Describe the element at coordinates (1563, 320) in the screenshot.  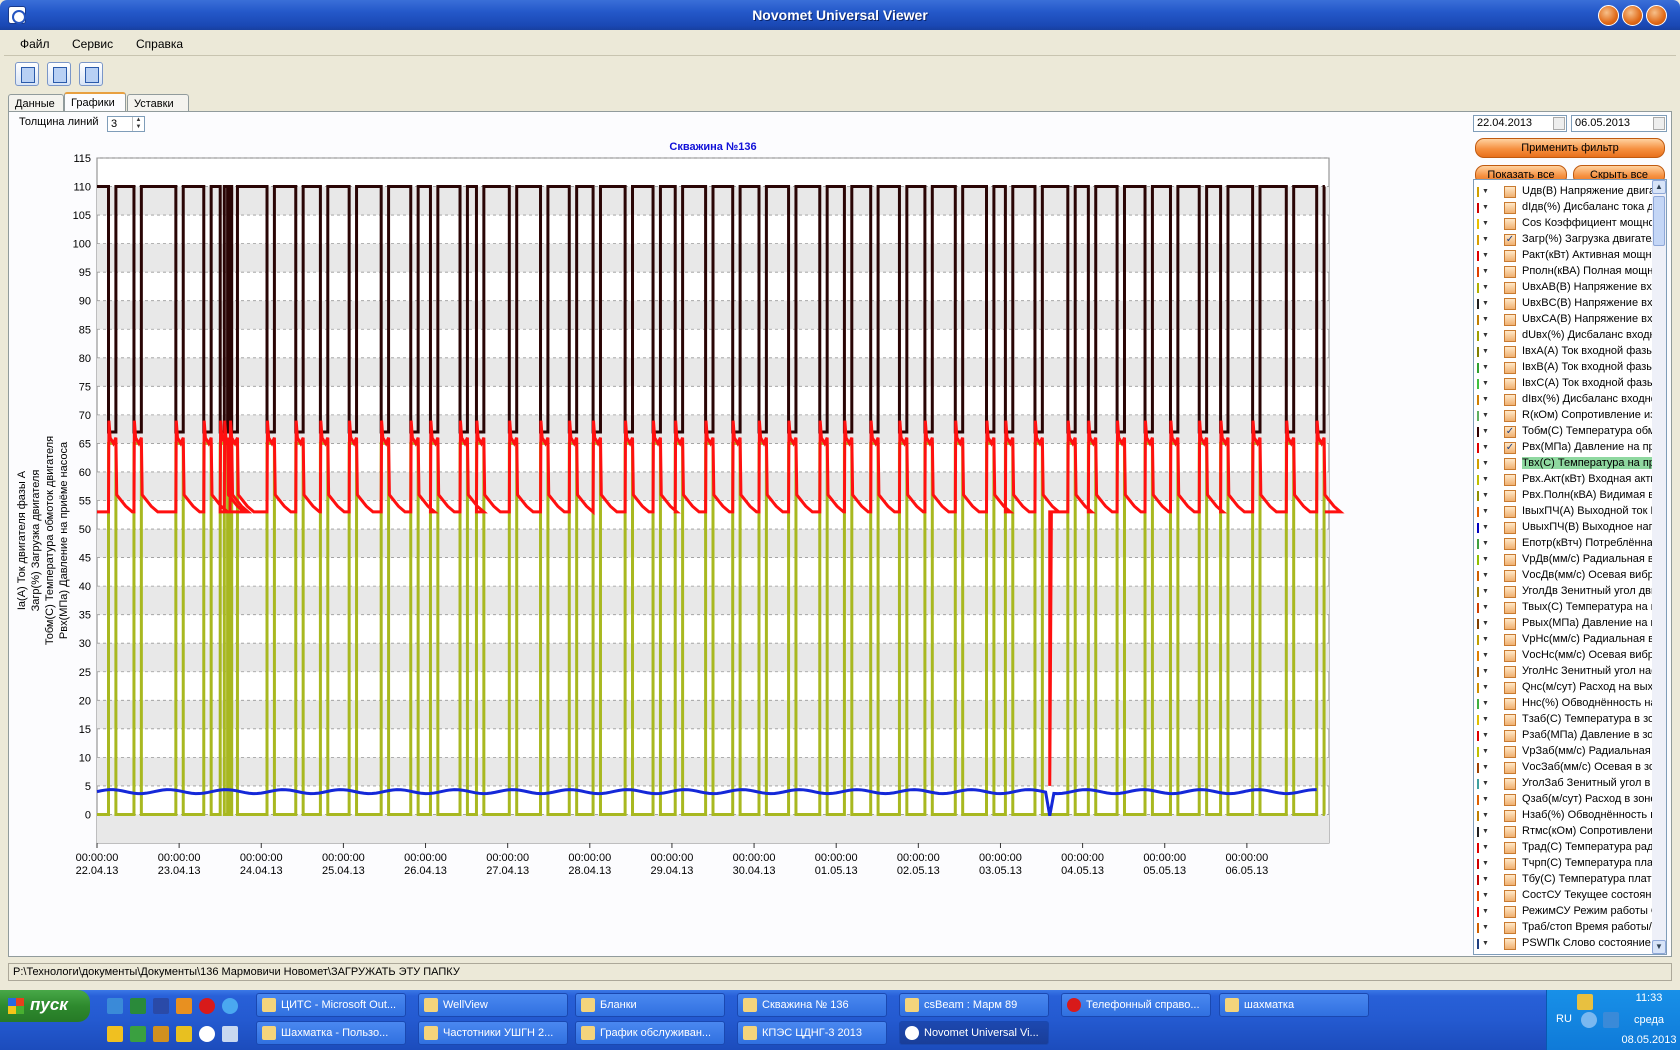
I see `parameter-row: ▼ UвхCA(В) Напряжение входное` at that location.